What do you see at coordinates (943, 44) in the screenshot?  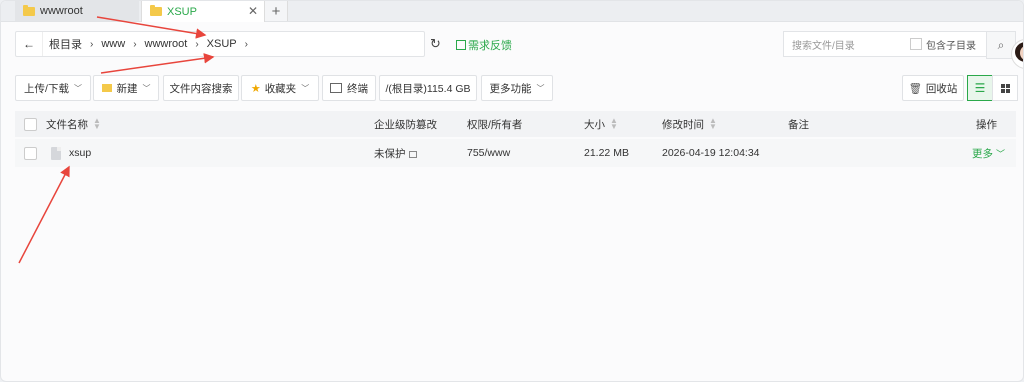 I see `include-subdir-checkbox: 包含子目录` at bounding box center [943, 44].